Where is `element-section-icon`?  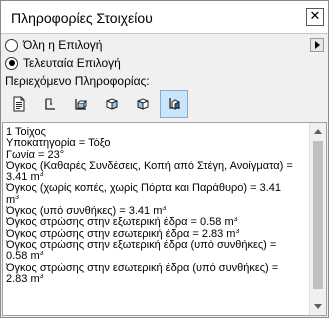 element-section-icon is located at coordinates (81, 104).